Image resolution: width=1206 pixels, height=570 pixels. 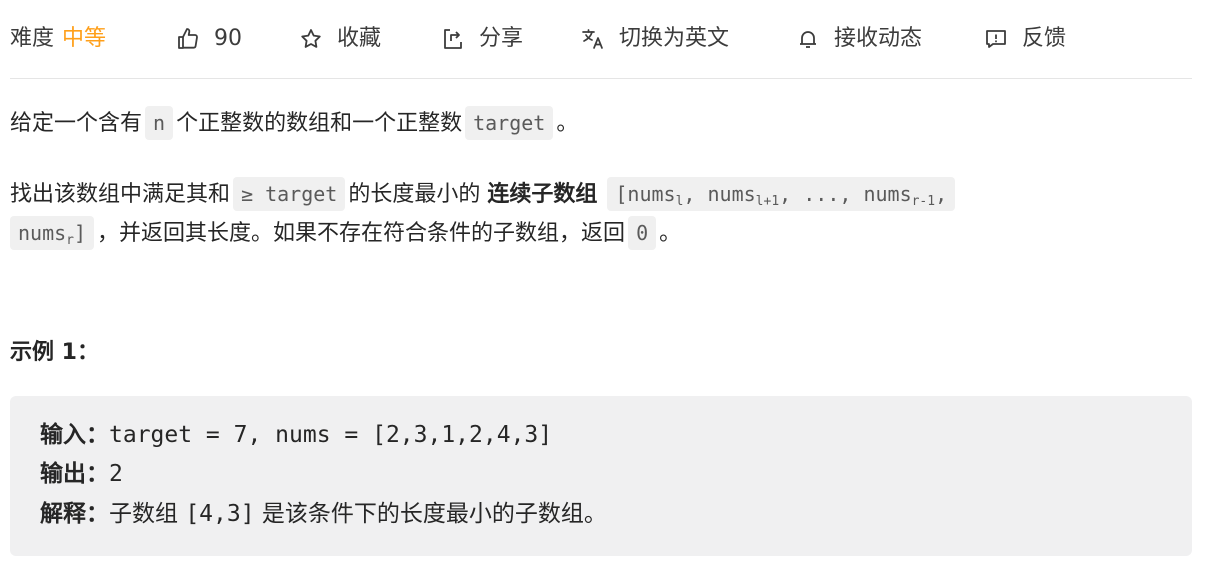 What do you see at coordinates (311, 39) in the screenshot?
I see `star-icon` at bounding box center [311, 39].